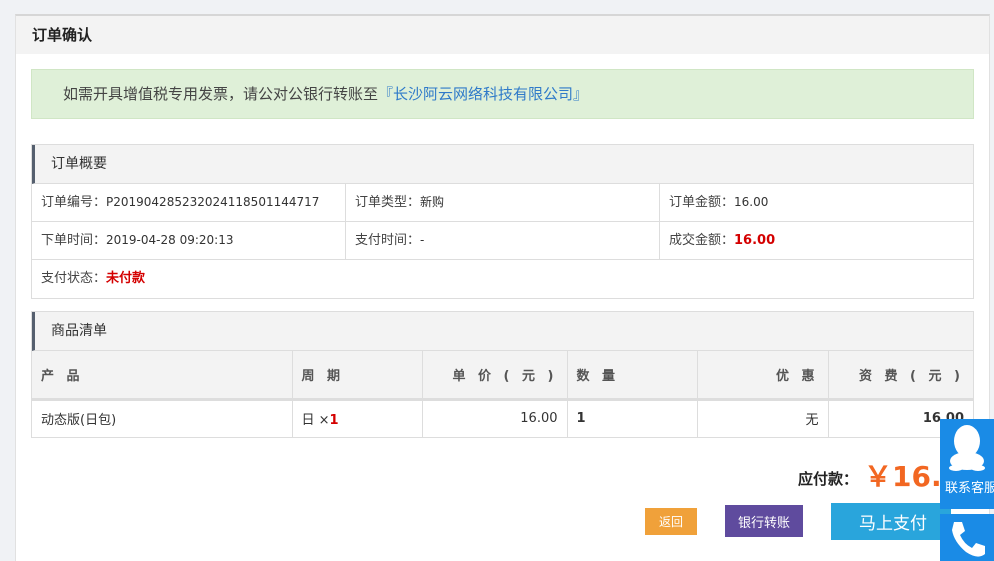 This screenshot has height=561, width=994. What do you see at coordinates (432, 202) in the screenshot?
I see `order-type-value: 新购` at bounding box center [432, 202].